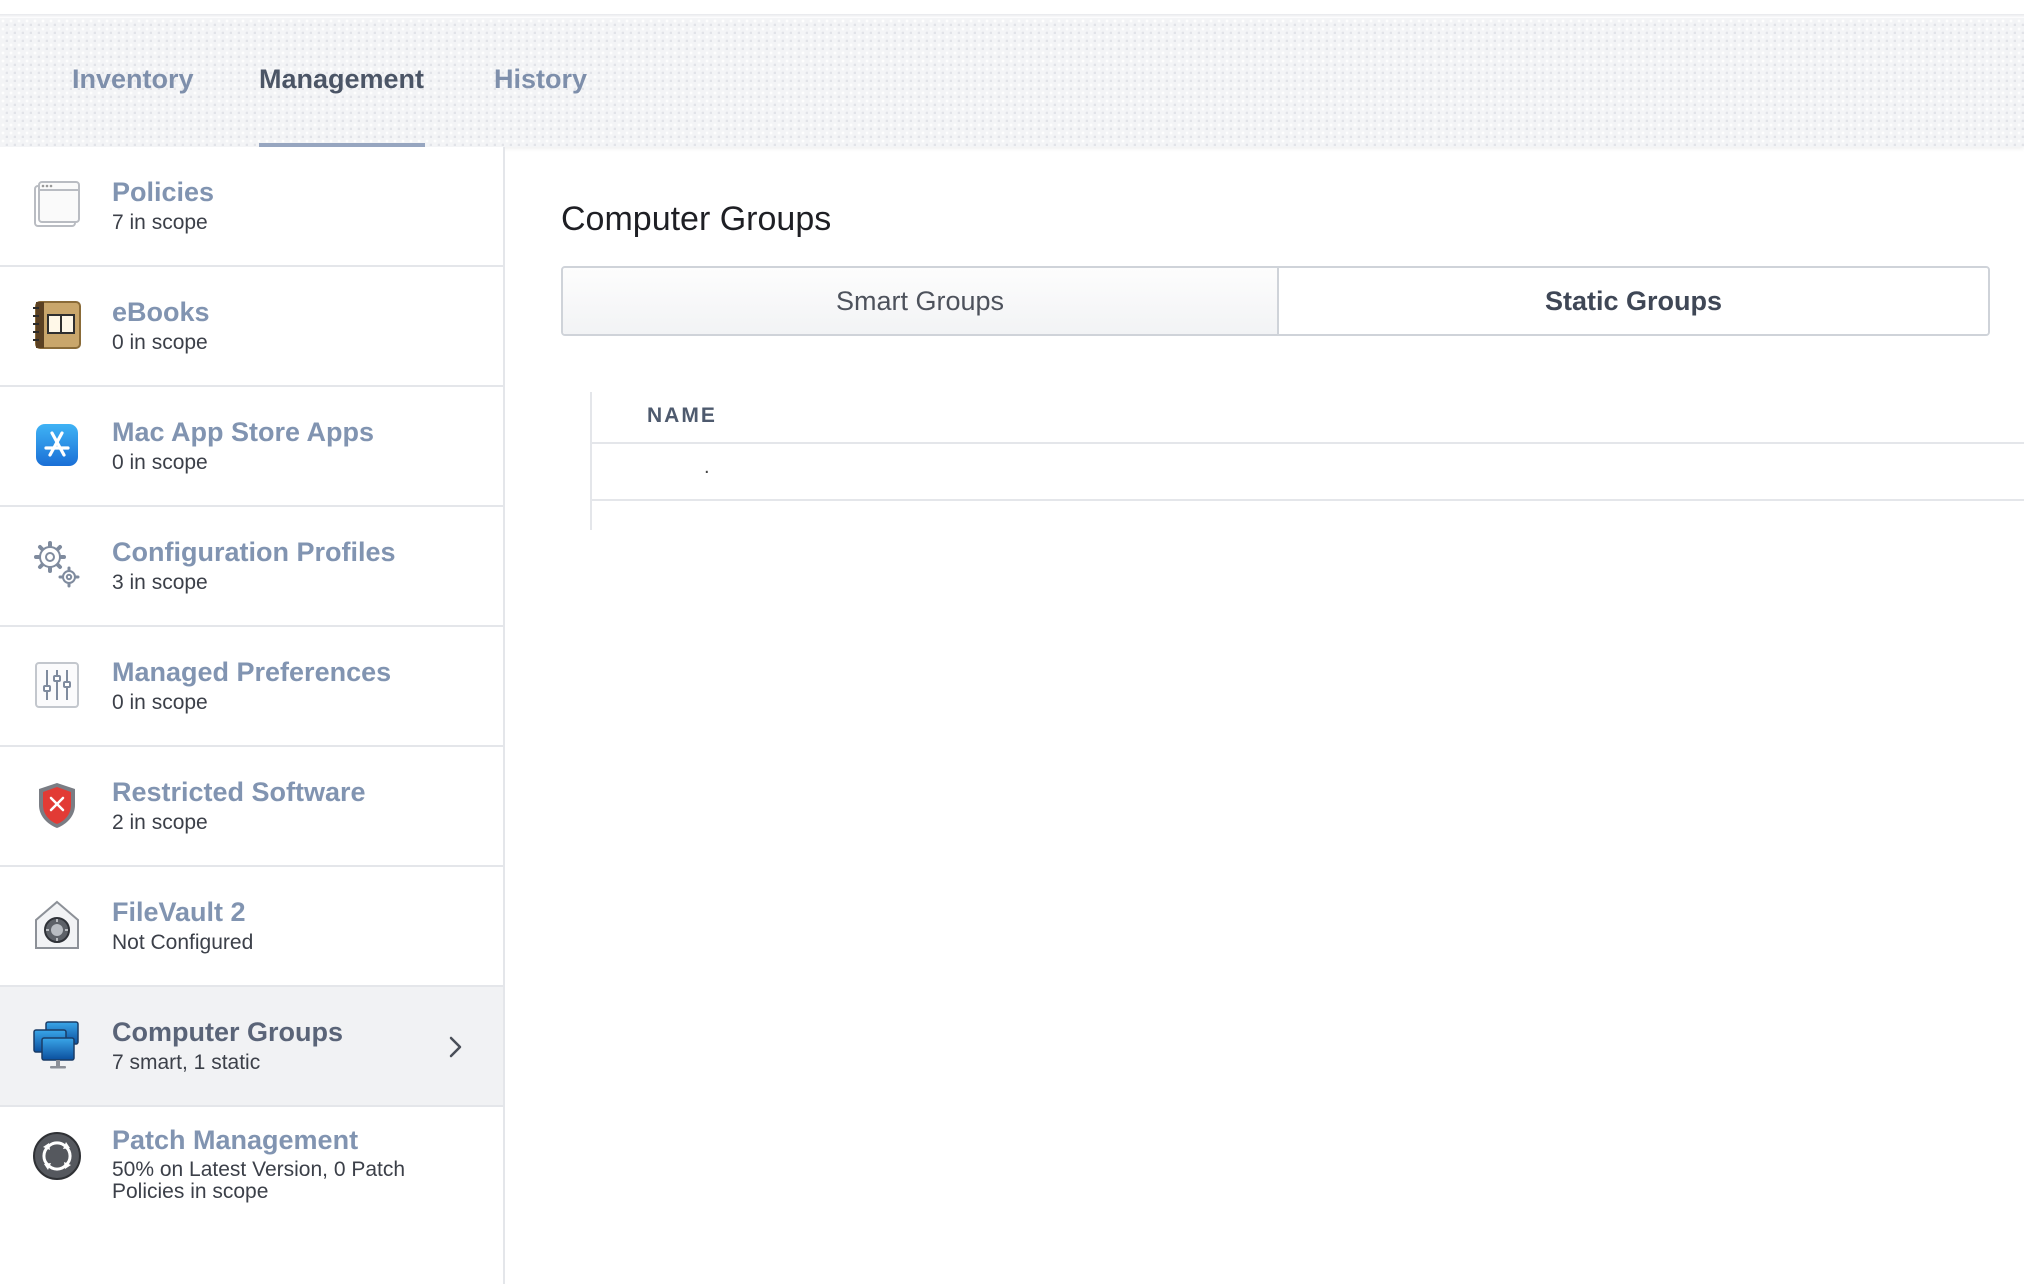  Describe the element at coordinates (1633, 301) in the screenshot. I see `static-groups-button: Static Groups` at that location.